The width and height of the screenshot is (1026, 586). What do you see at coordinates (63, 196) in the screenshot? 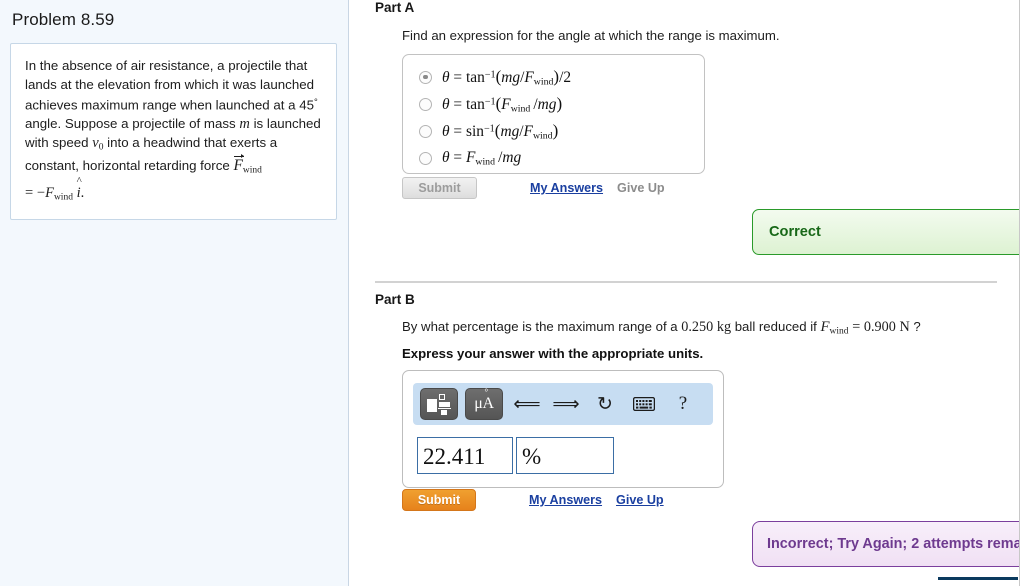
I see `q-force-subscript-2: wind` at bounding box center [63, 196].